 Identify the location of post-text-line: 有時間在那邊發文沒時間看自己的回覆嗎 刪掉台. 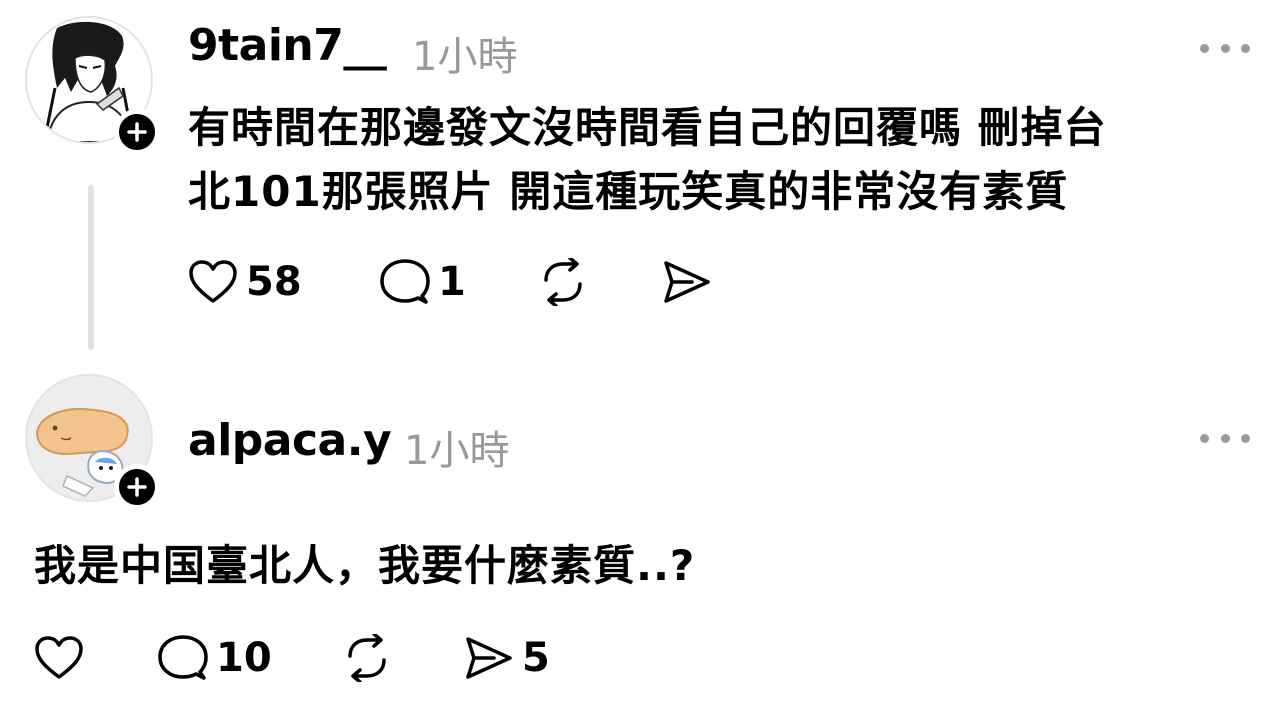
(647, 127).